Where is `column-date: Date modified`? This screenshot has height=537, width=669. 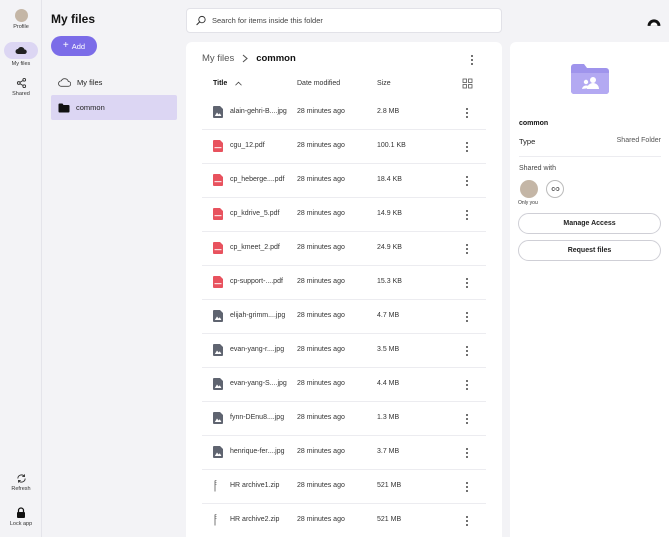 column-date: Date modified is located at coordinates (318, 83).